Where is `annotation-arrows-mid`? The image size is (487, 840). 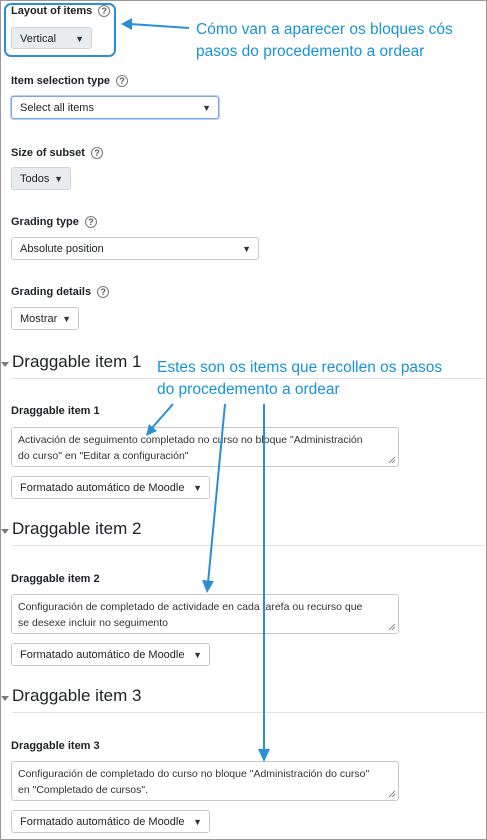 annotation-arrows-mid is located at coordinates (208, 582).